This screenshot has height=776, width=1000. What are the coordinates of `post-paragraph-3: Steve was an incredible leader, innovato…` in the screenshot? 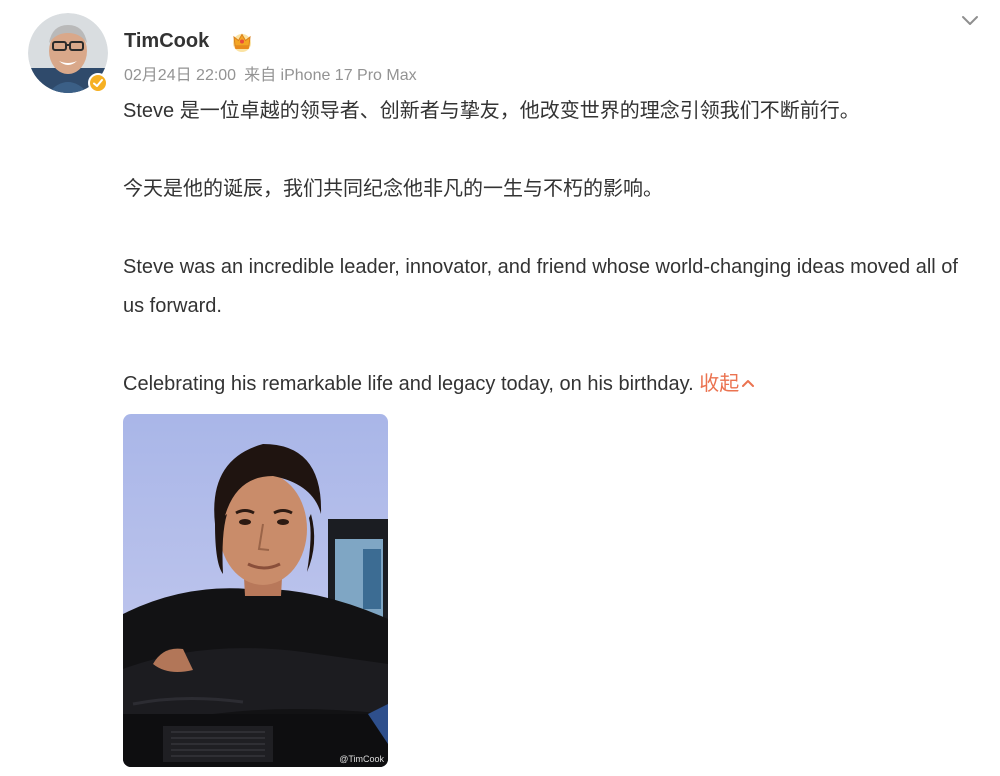 It's located at (540, 286).